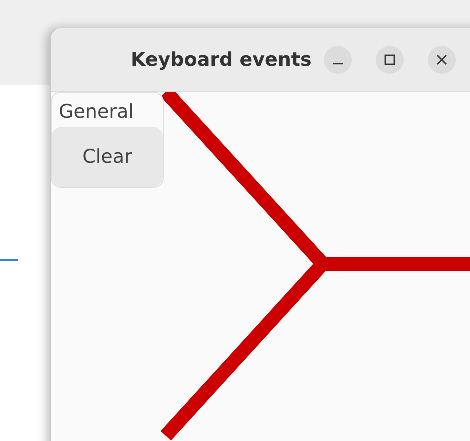 The width and height of the screenshot is (470, 441). Describe the element at coordinates (221, 59) in the screenshot. I see `window-title: Keyboard events` at that location.